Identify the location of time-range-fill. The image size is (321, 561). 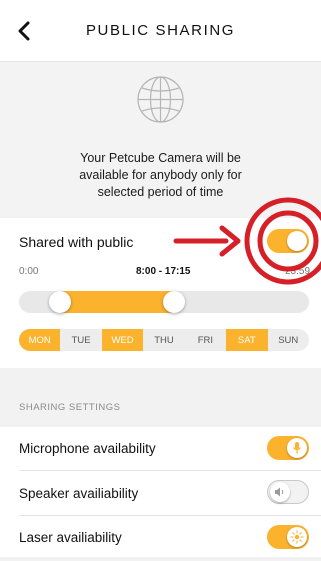
(116, 302).